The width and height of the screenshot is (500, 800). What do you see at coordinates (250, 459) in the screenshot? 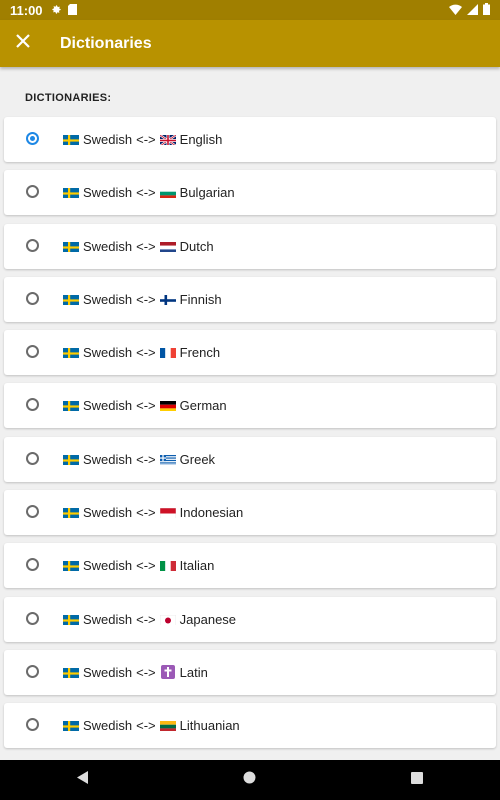
I see `dictionary-item-greek: Swedish <-> Greek` at bounding box center [250, 459].